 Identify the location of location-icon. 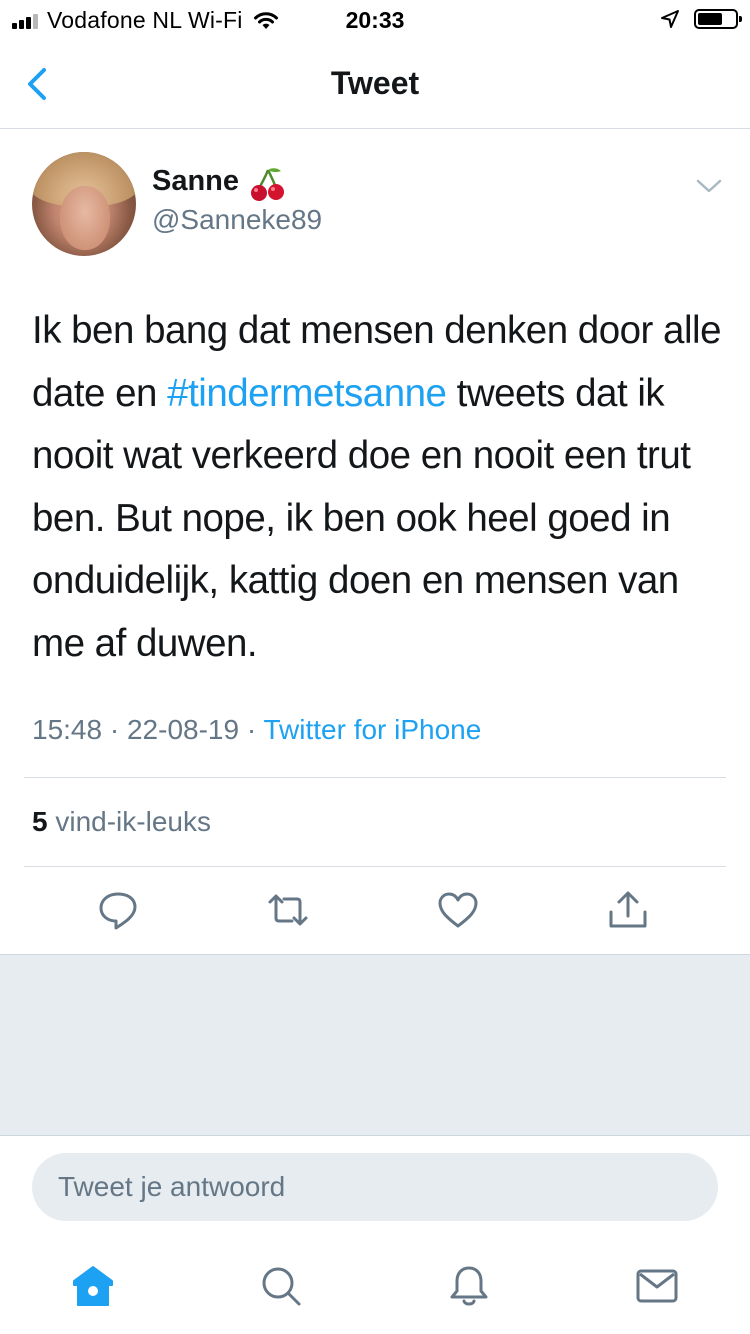
(670, 19).